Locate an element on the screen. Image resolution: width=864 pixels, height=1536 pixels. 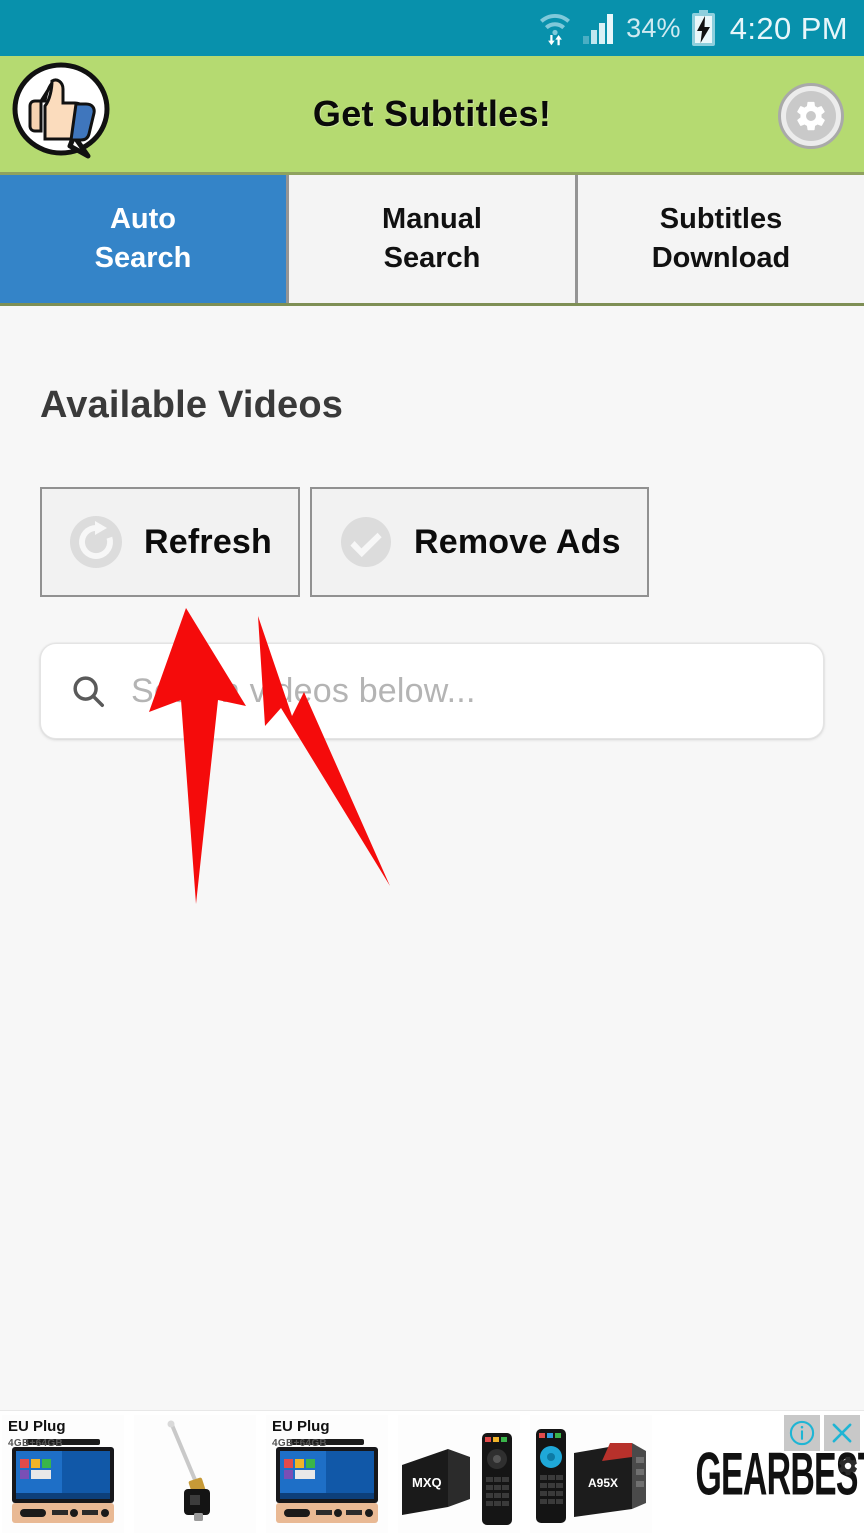
ad-product-image is located at coordinates (195, 1473).